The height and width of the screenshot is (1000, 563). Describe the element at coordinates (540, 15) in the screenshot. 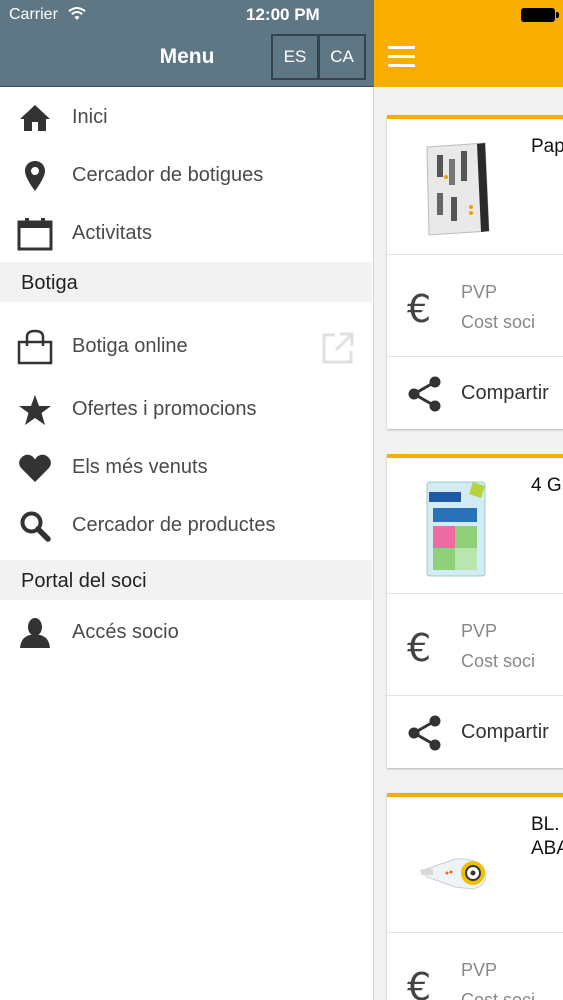

I see `battery-icon` at that location.